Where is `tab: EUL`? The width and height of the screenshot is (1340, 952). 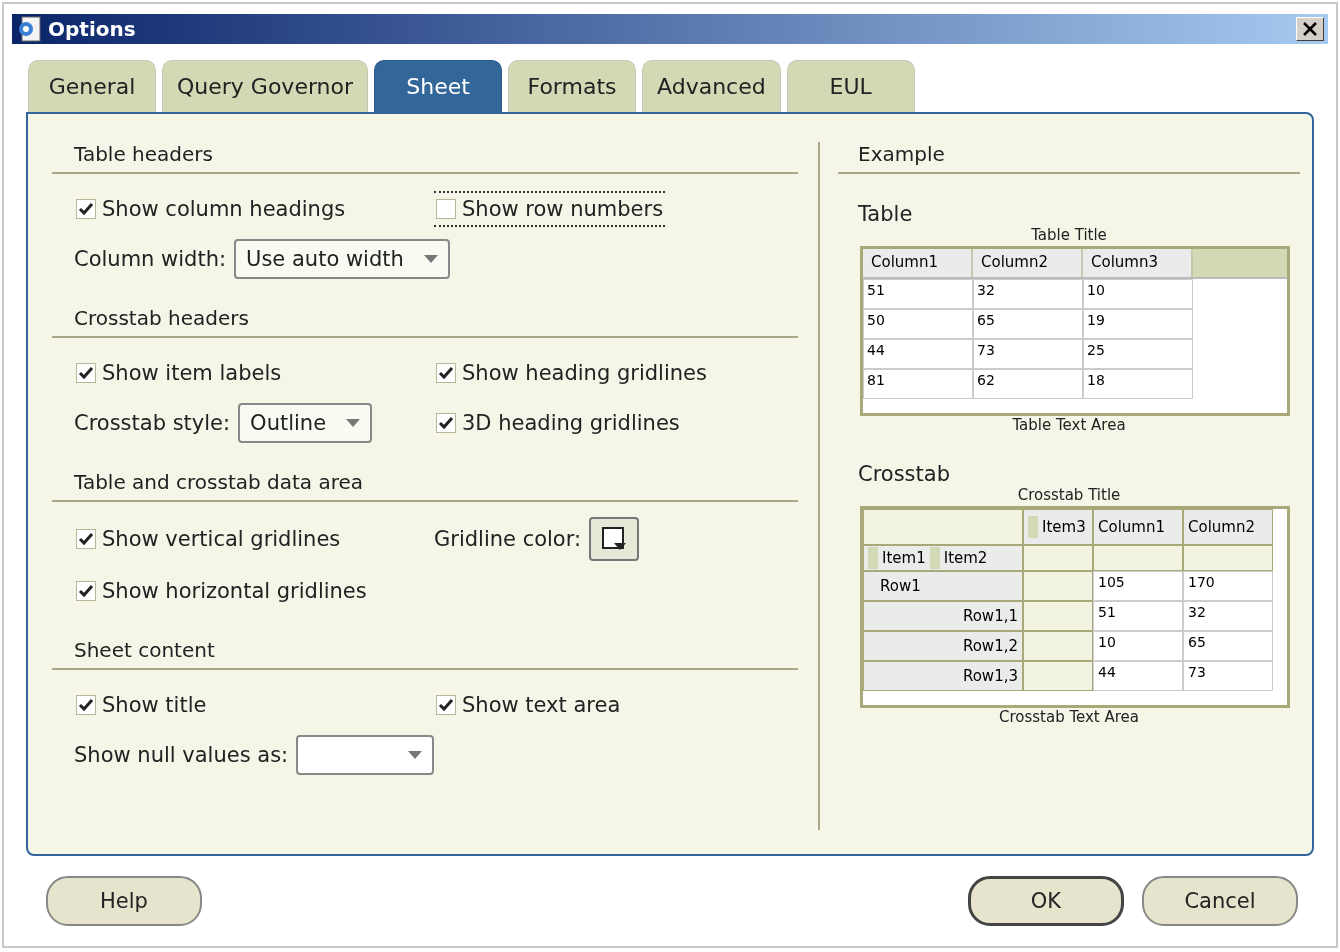
tab: EUL is located at coordinates (850, 86).